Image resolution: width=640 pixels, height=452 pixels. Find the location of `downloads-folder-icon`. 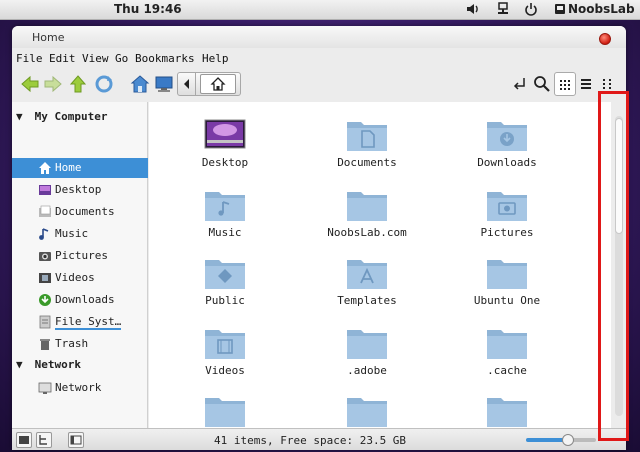

downloads-folder-icon is located at coordinates (507, 136).